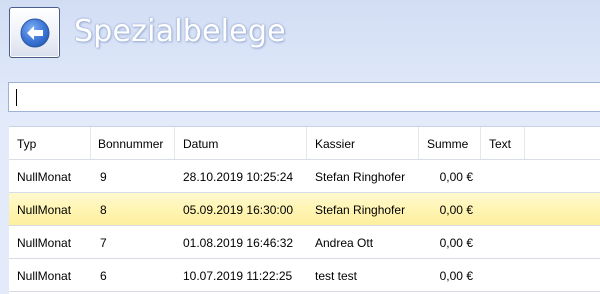 The image size is (600, 294). I want to click on cell-kassier: Andrea Ott, so click(344, 243).